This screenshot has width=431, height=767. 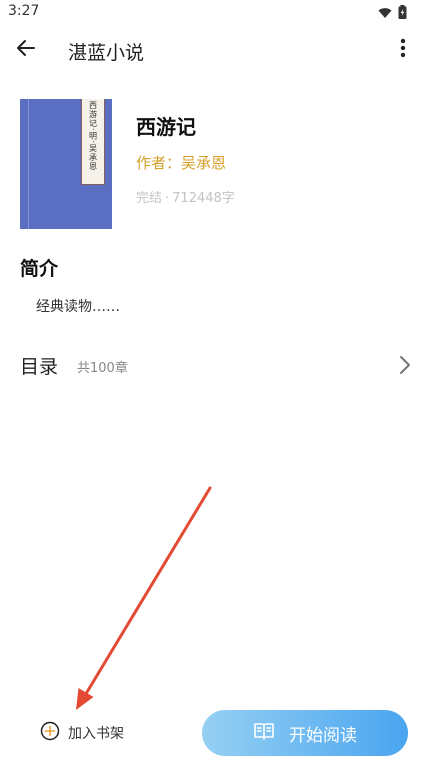 I want to click on intro-heading: 简介, so click(x=39, y=269).